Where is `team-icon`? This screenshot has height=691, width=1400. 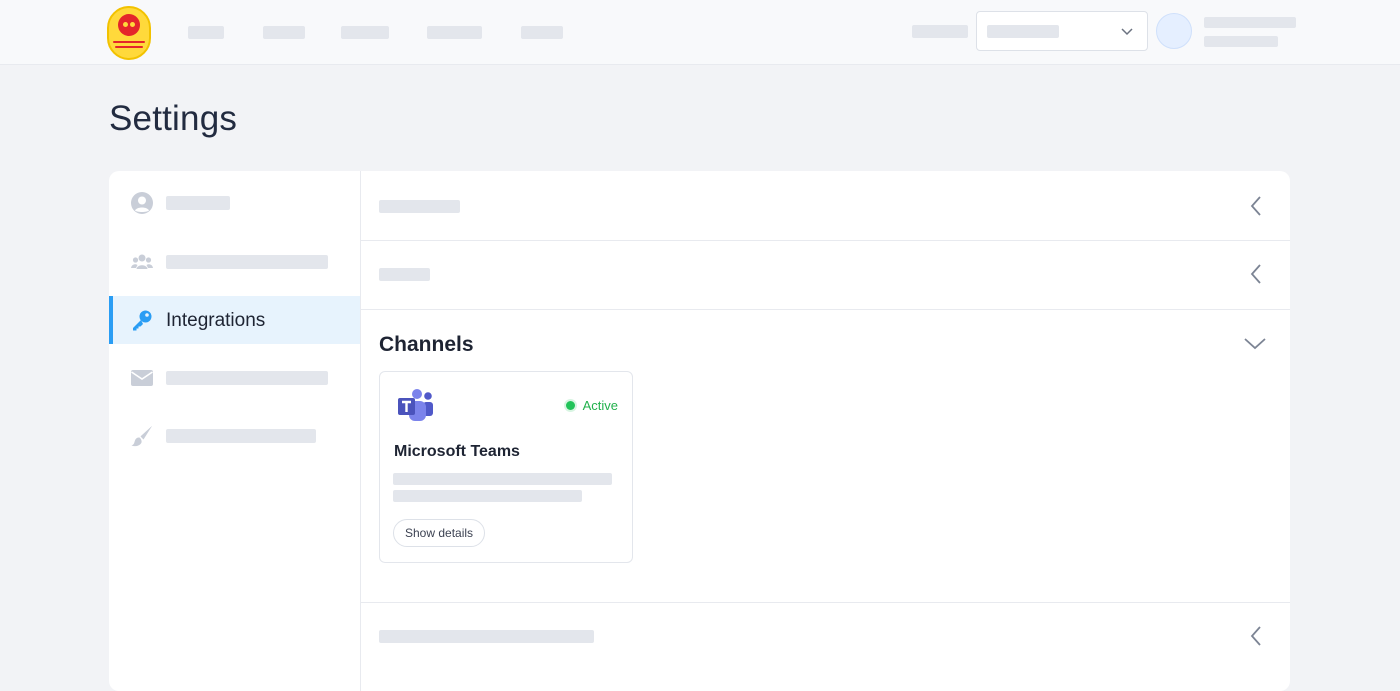
team-icon is located at coordinates (142, 261).